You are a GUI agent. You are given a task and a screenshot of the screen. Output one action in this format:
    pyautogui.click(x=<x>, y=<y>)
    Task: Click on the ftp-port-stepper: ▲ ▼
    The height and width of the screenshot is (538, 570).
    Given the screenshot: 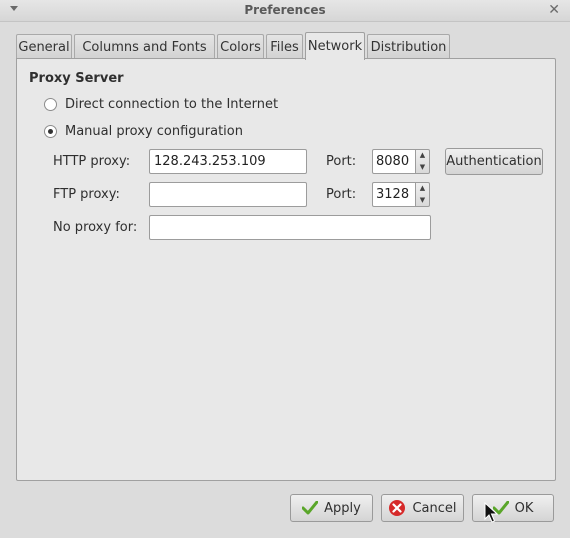 What is the action you would take?
    pyautogui.click(x=401, y=194)
    